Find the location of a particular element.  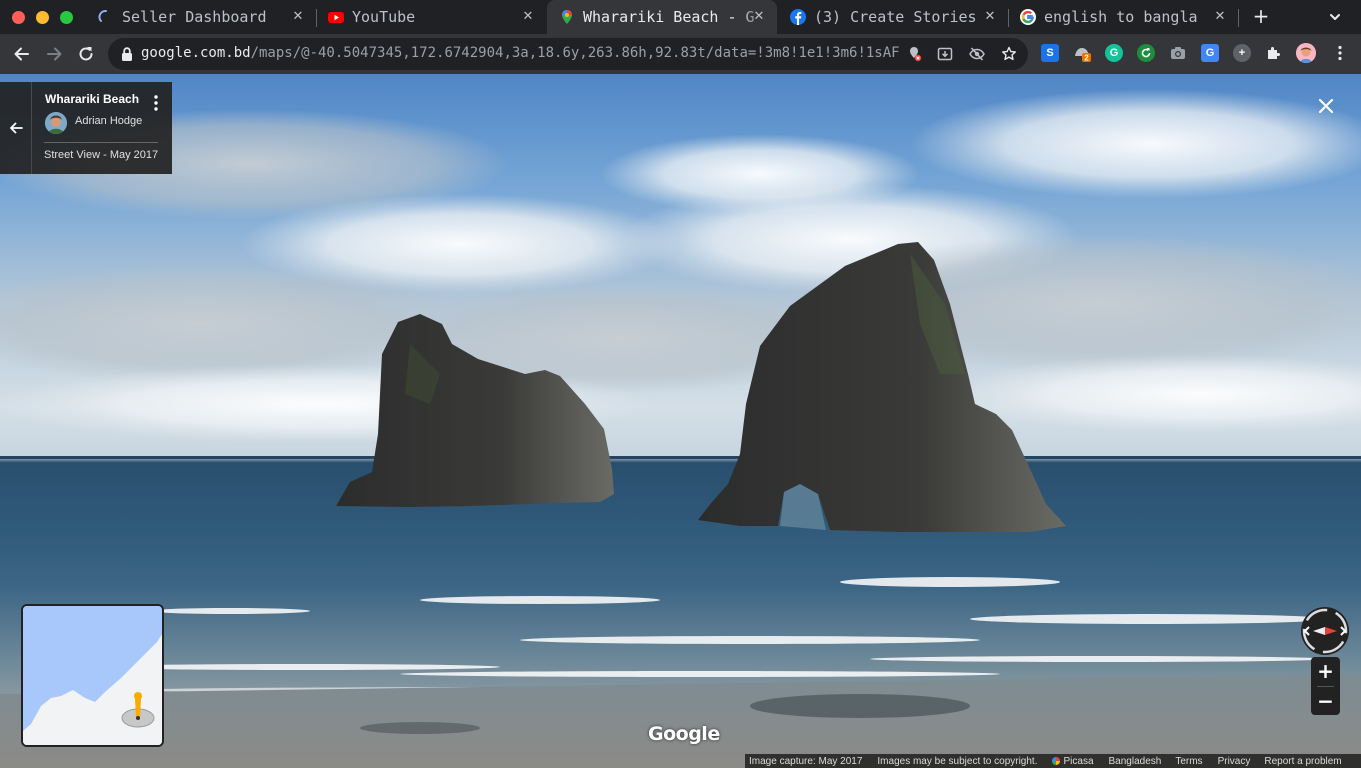

back-to-map-button is located at coordinates (16, 128).